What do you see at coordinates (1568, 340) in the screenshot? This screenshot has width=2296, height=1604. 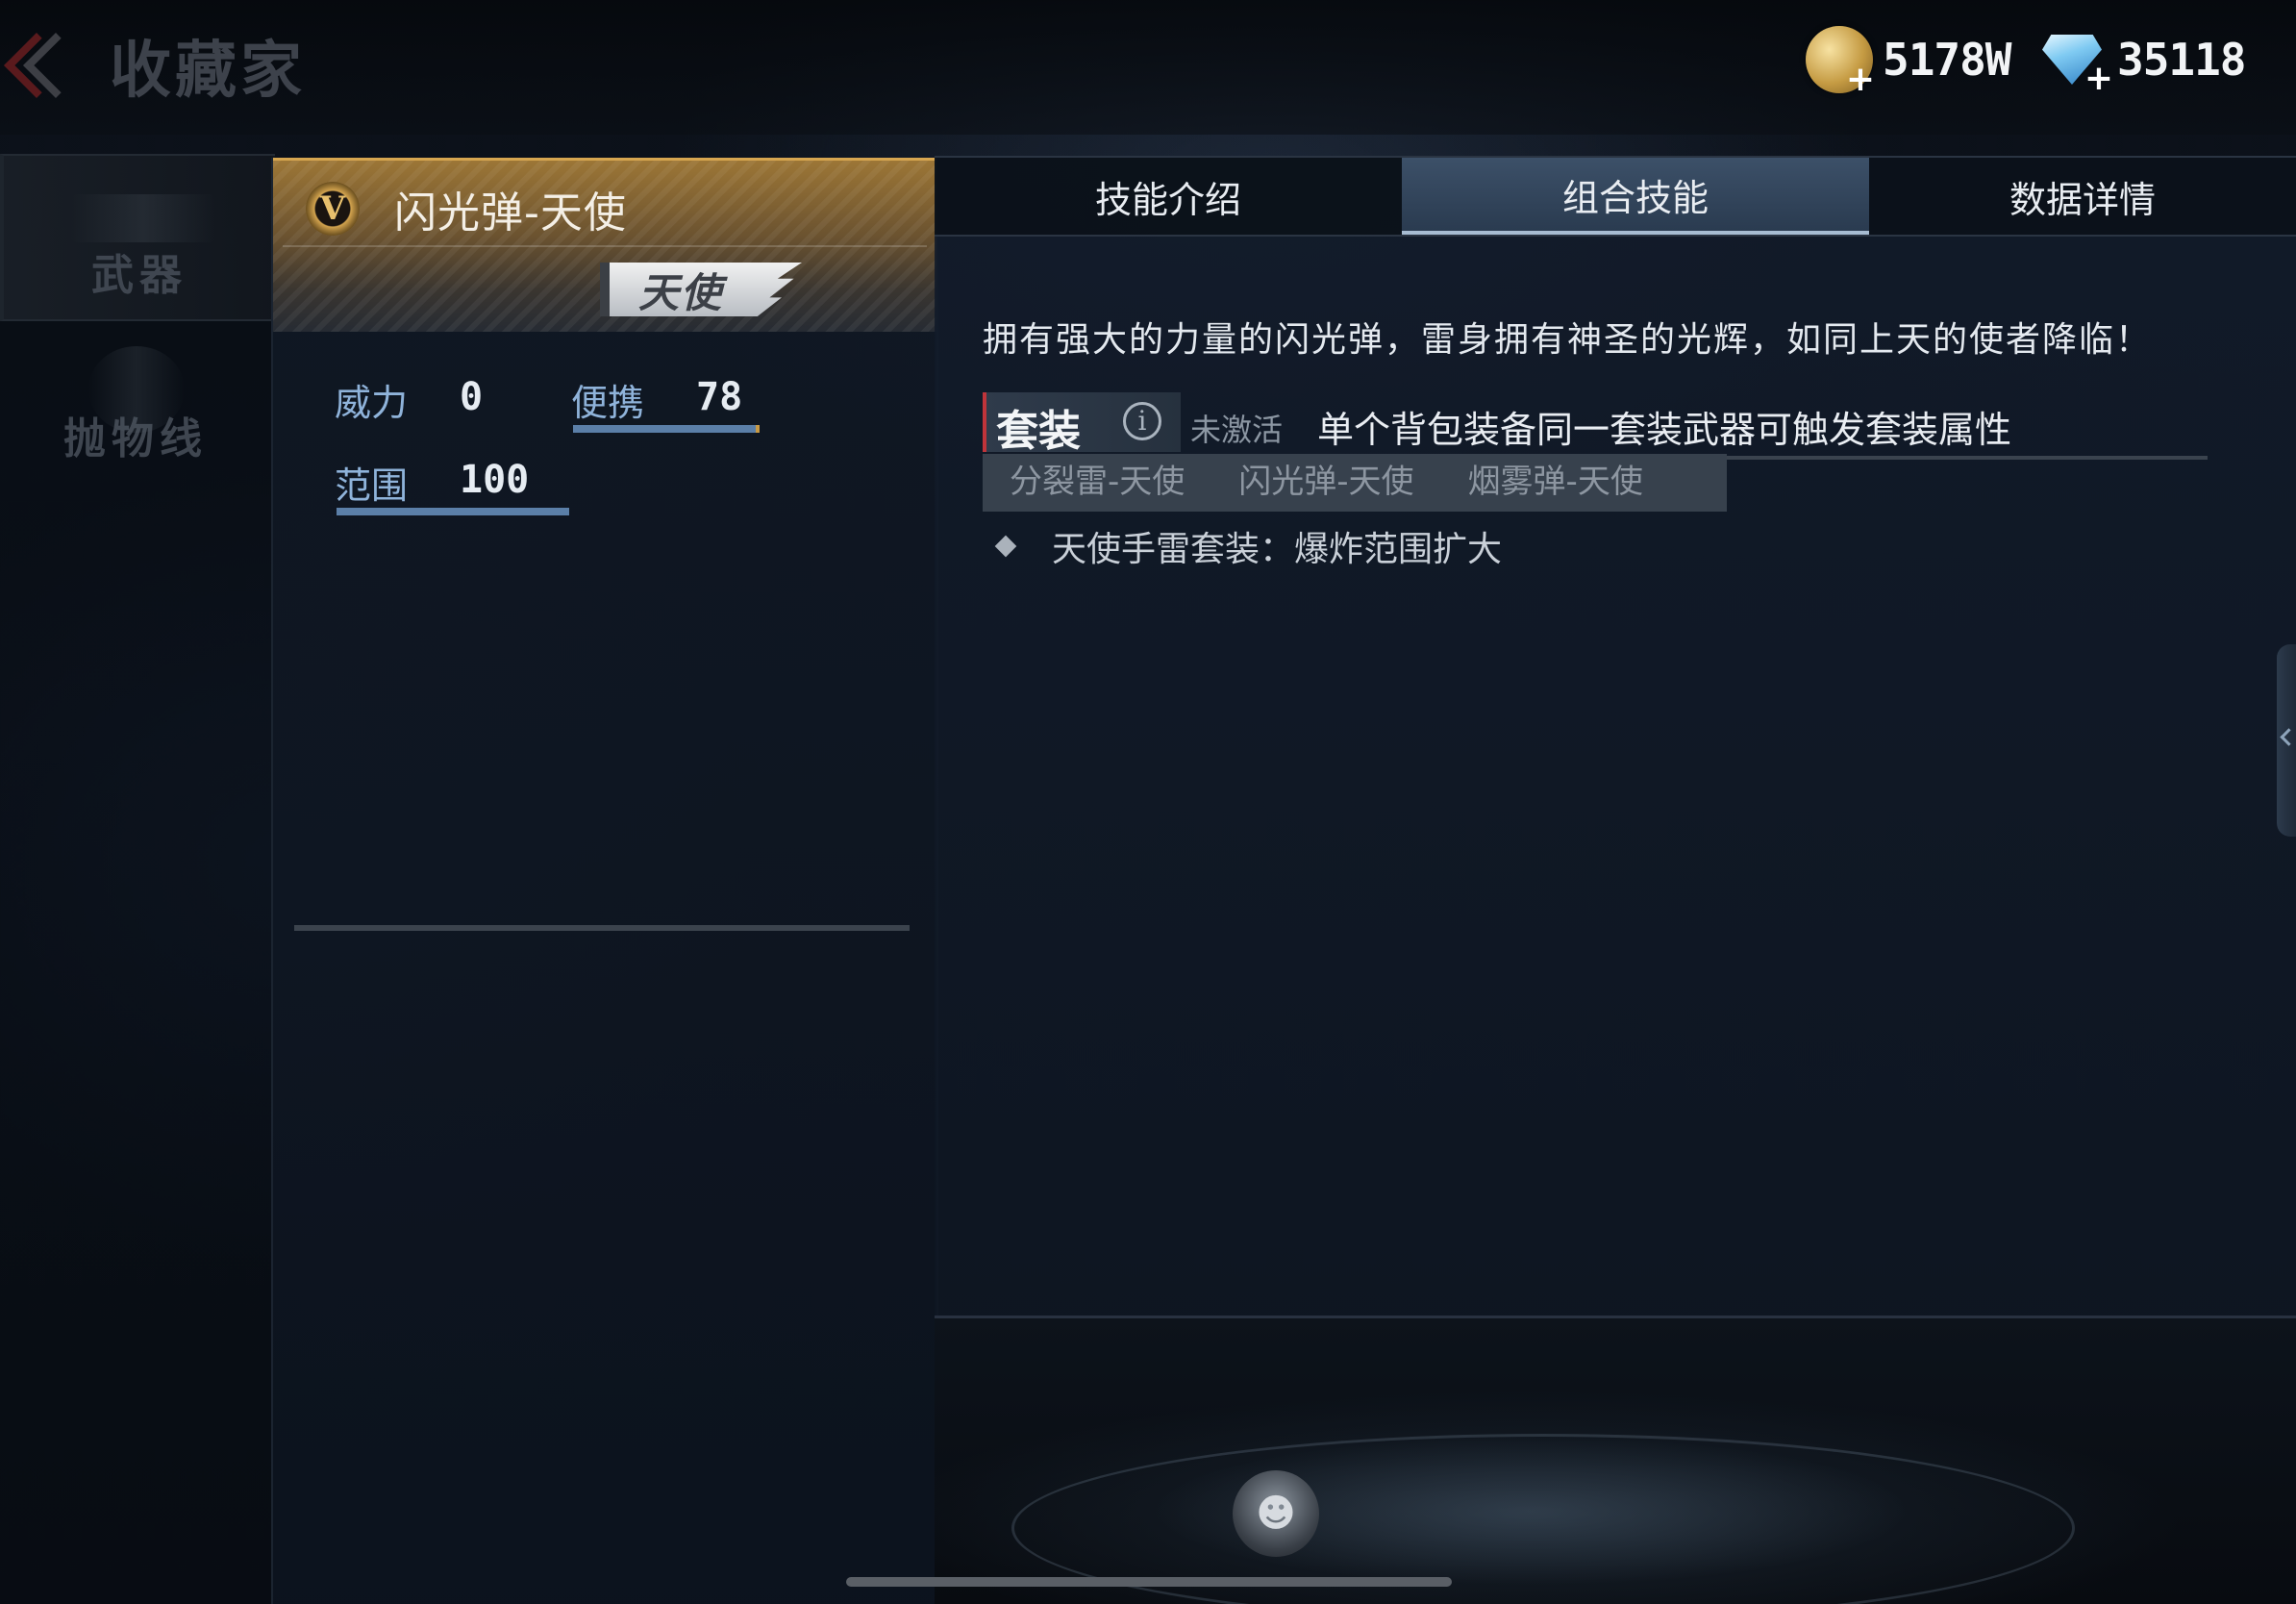 I see `skill-description: 拥有强大的力量的闪光弹，雷身拥有神圣的光辉，如同上天的使者降临！` at bounding box center [1568, 340].